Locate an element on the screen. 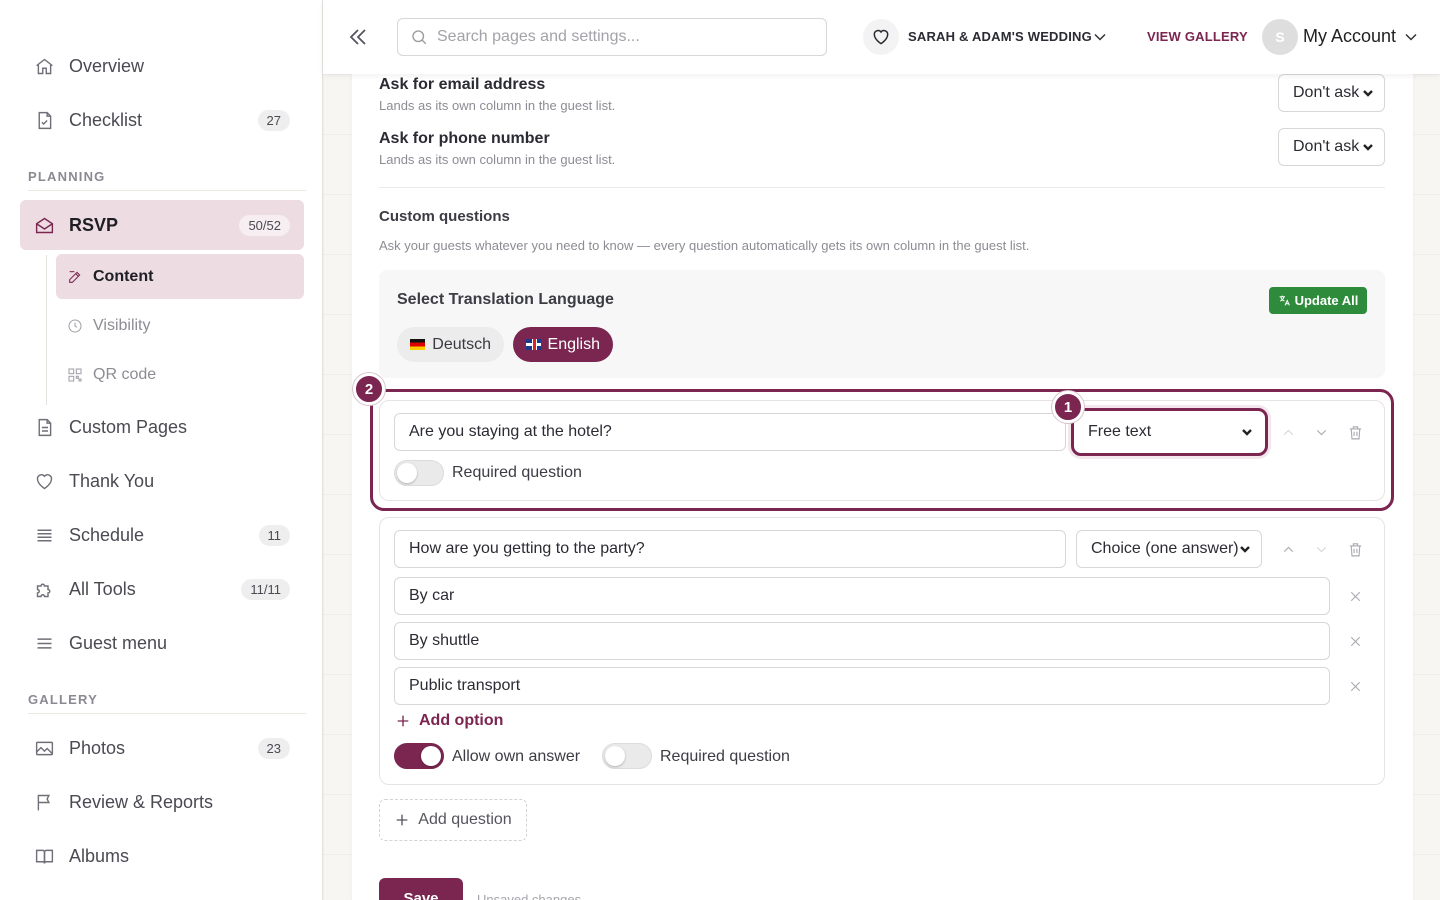 The width and height of the screenshot is (1440, 900). custom-questions-title: Custom questions is located at coordinates (444, 216).